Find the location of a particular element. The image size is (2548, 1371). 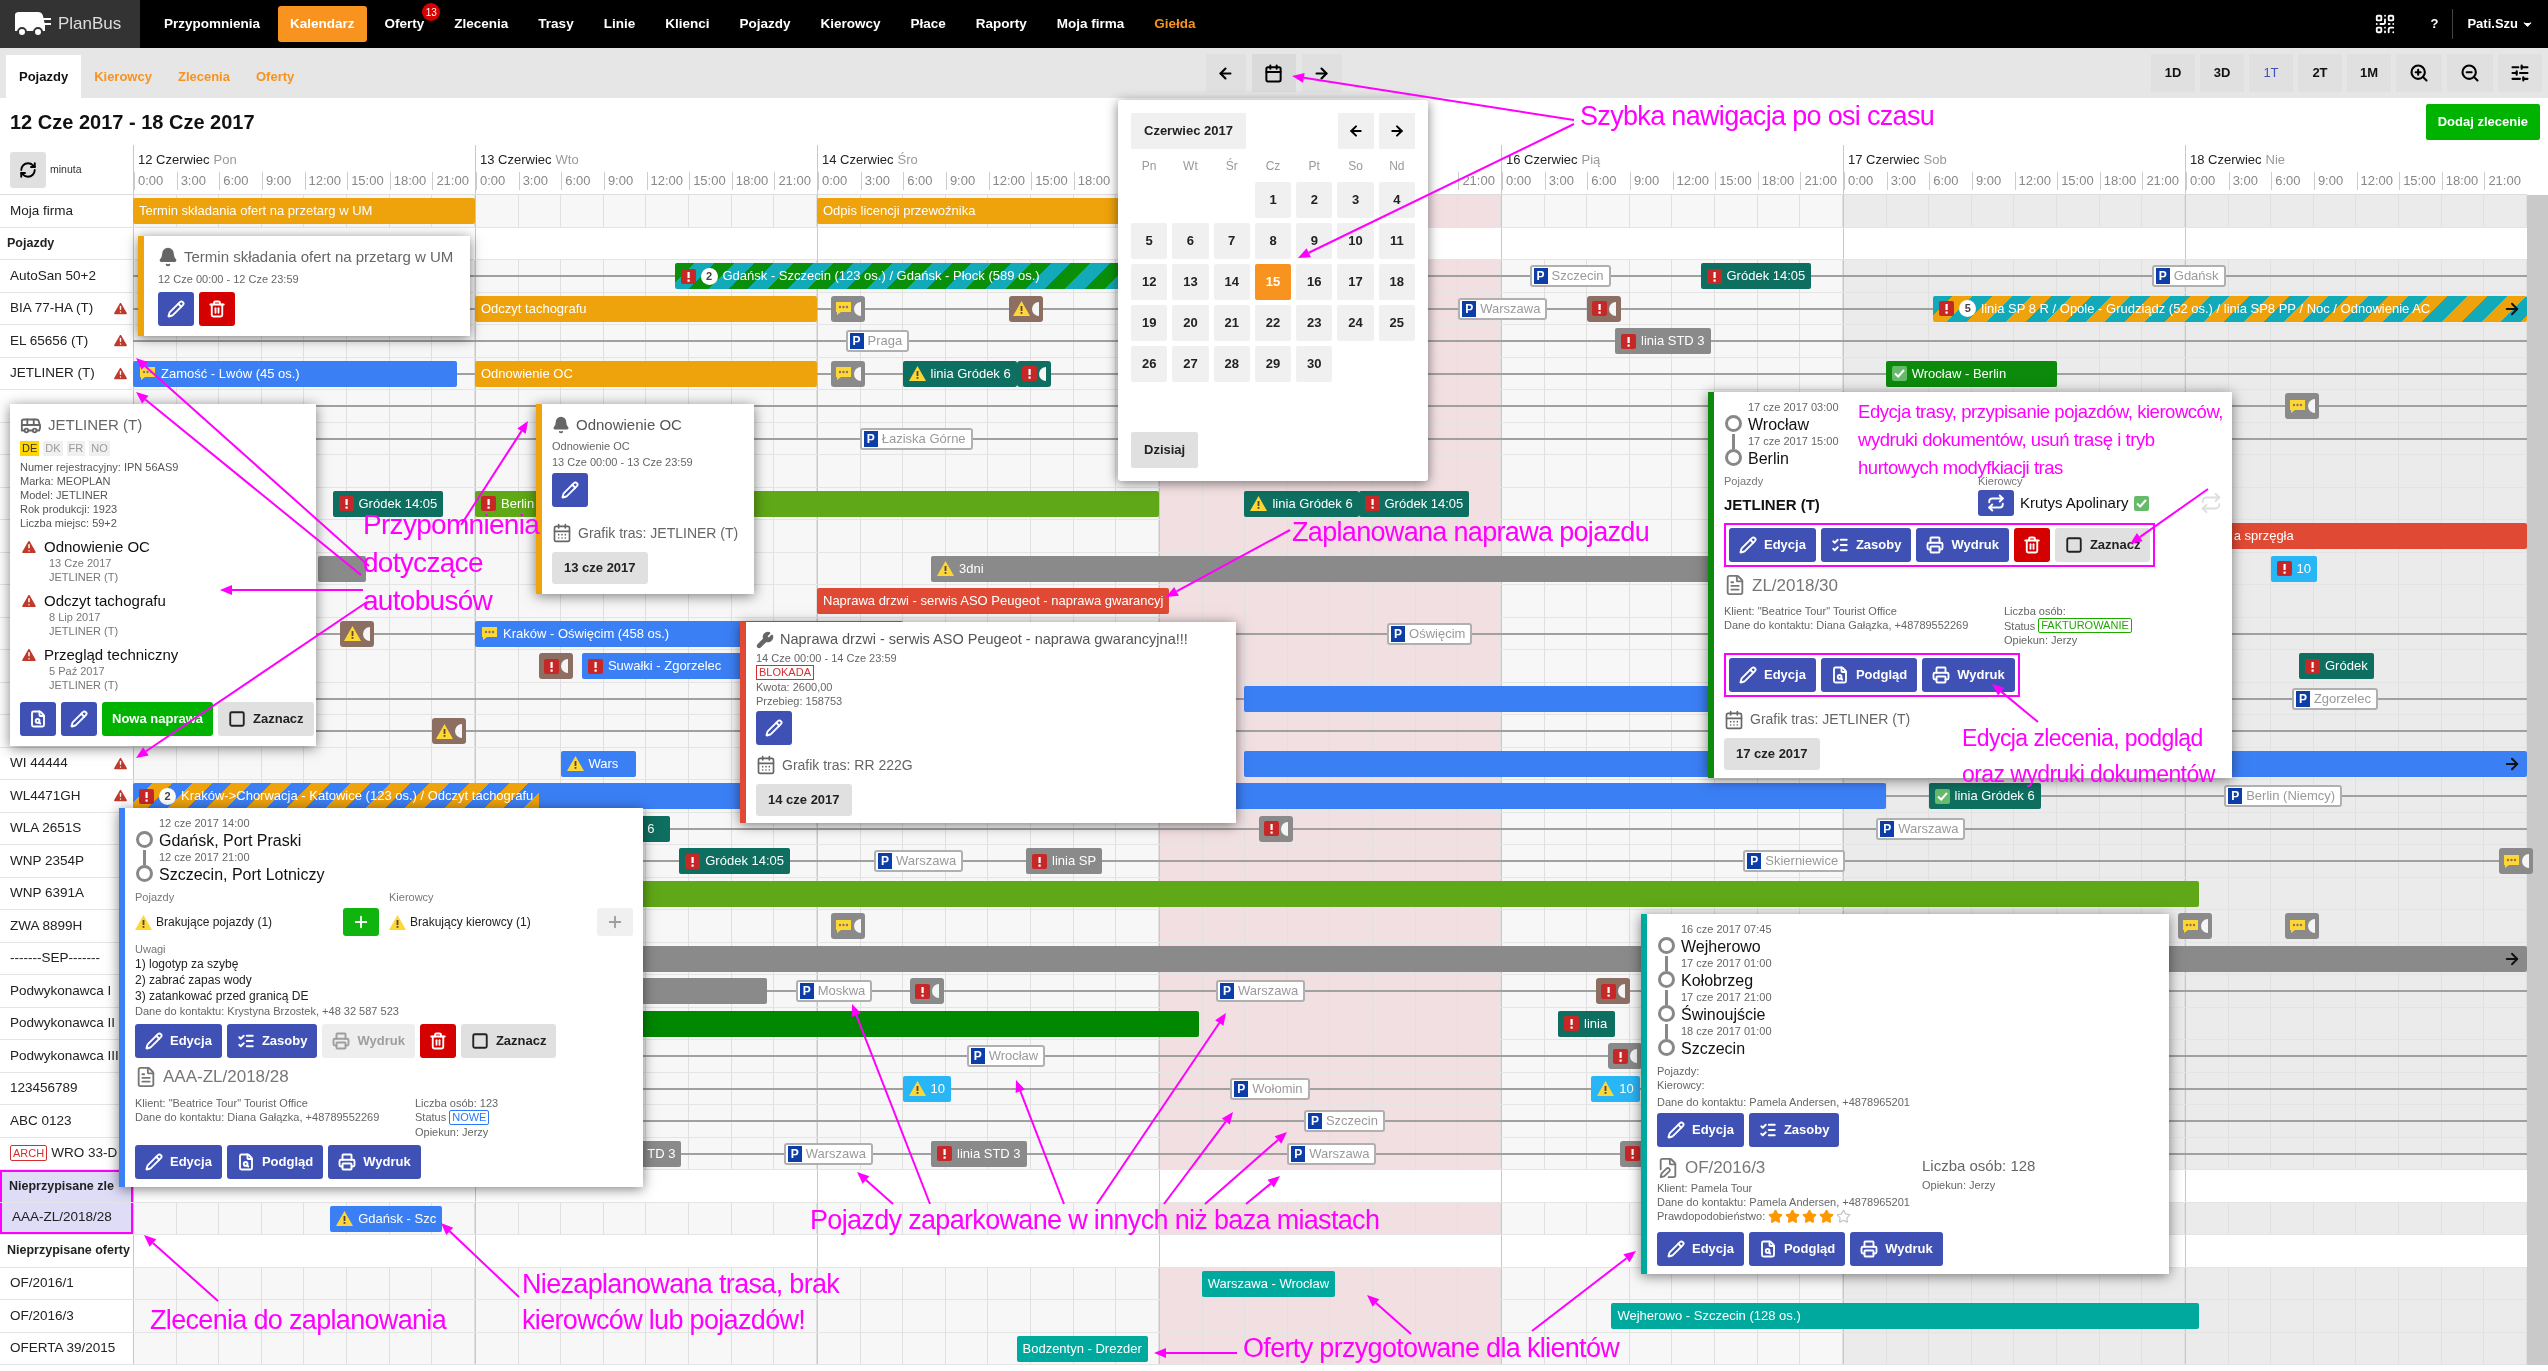

info-text: 5 Paź 2017 is located at coordinates (77, 670).